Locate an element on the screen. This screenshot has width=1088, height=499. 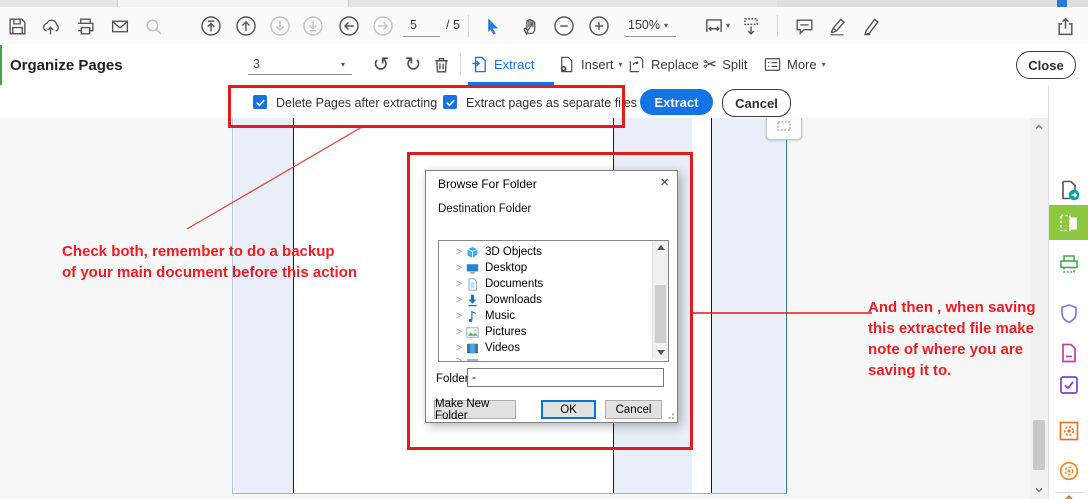
hand-tool-button is located at coordinates (530, 26).